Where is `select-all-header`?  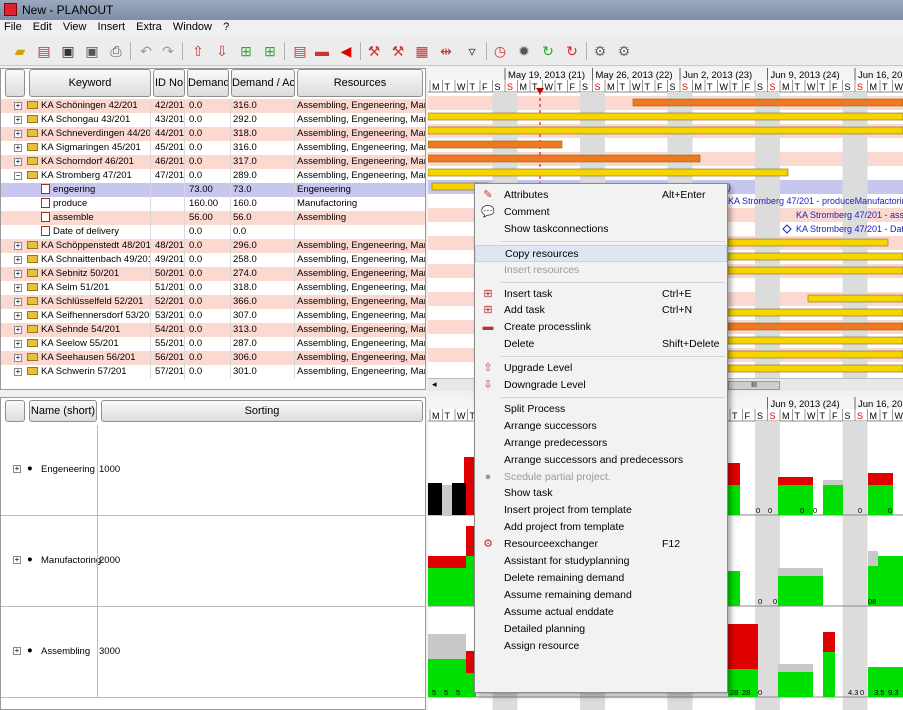 select-all-header is located at coordinates (15, 83).